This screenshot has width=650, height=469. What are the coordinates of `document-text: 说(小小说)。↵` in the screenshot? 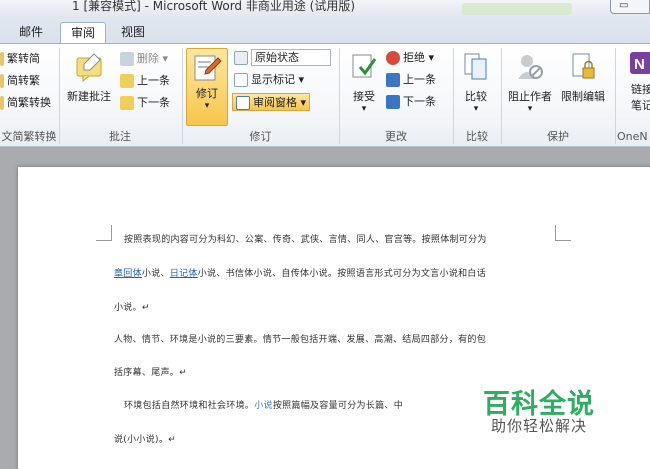 It's located at (145, 440).